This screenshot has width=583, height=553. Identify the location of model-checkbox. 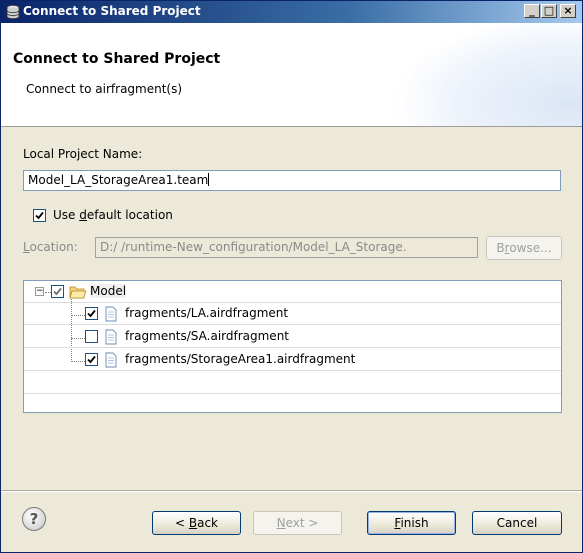
(57, 291).